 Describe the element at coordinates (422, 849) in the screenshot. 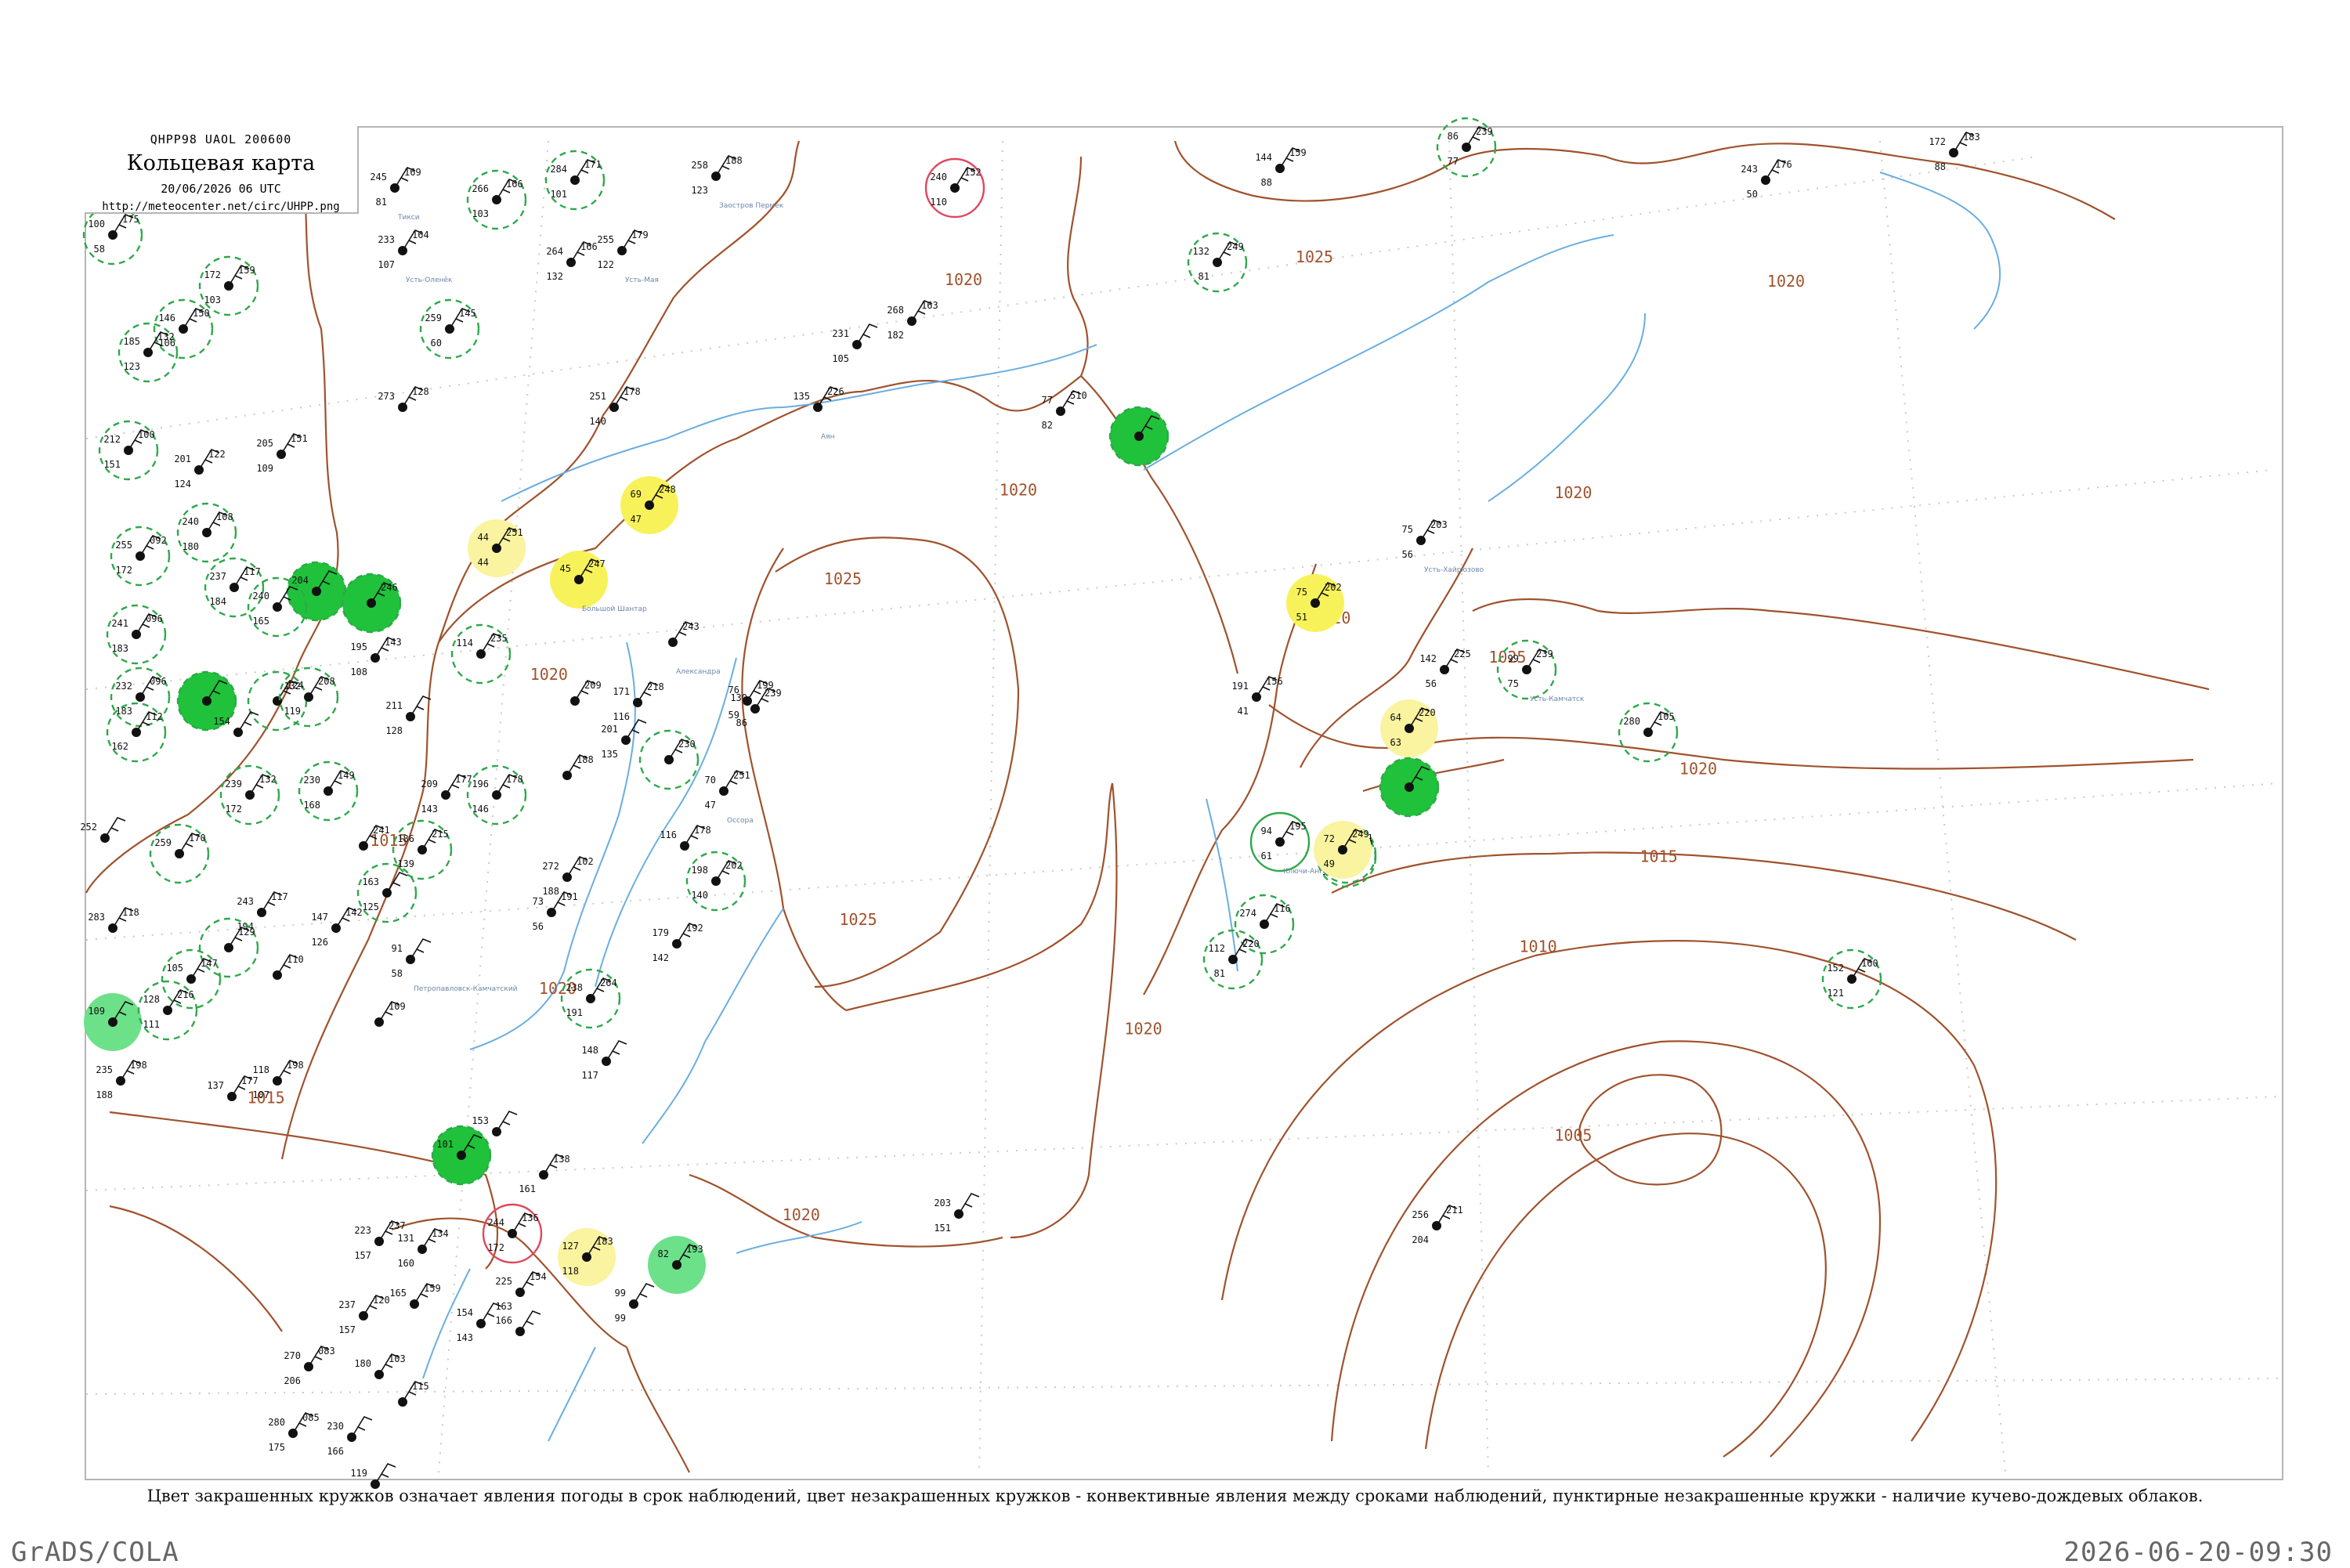

I see `station-s74: 186 139 215` at that location.